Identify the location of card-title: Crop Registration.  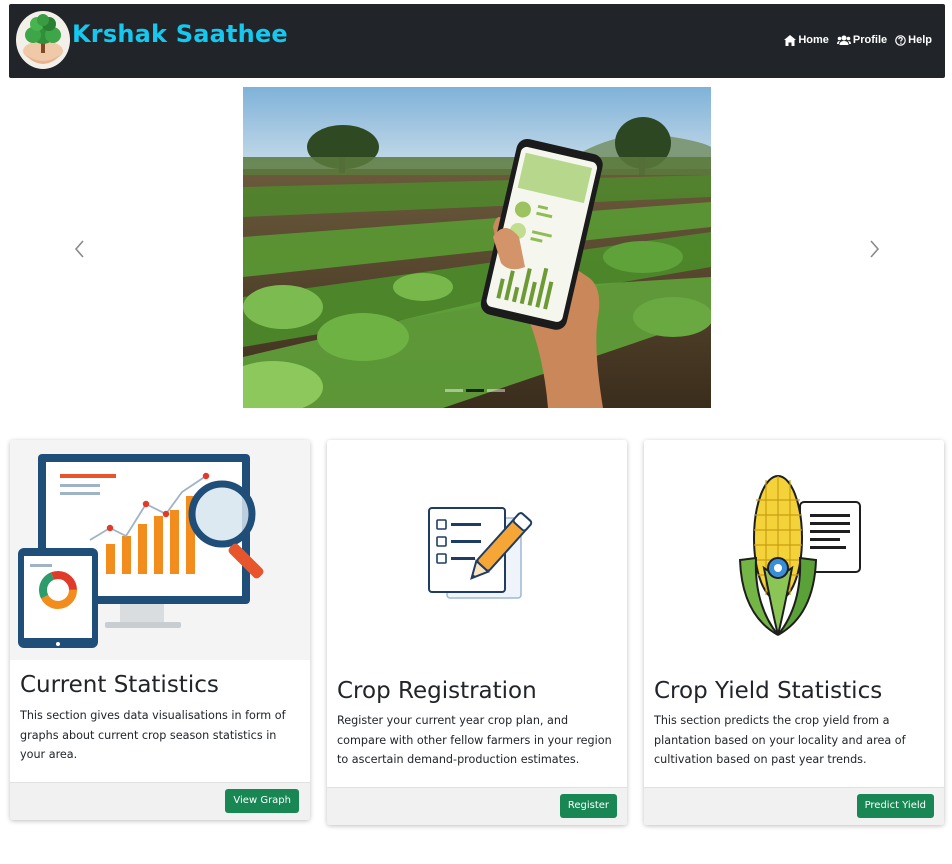
(437, 691).